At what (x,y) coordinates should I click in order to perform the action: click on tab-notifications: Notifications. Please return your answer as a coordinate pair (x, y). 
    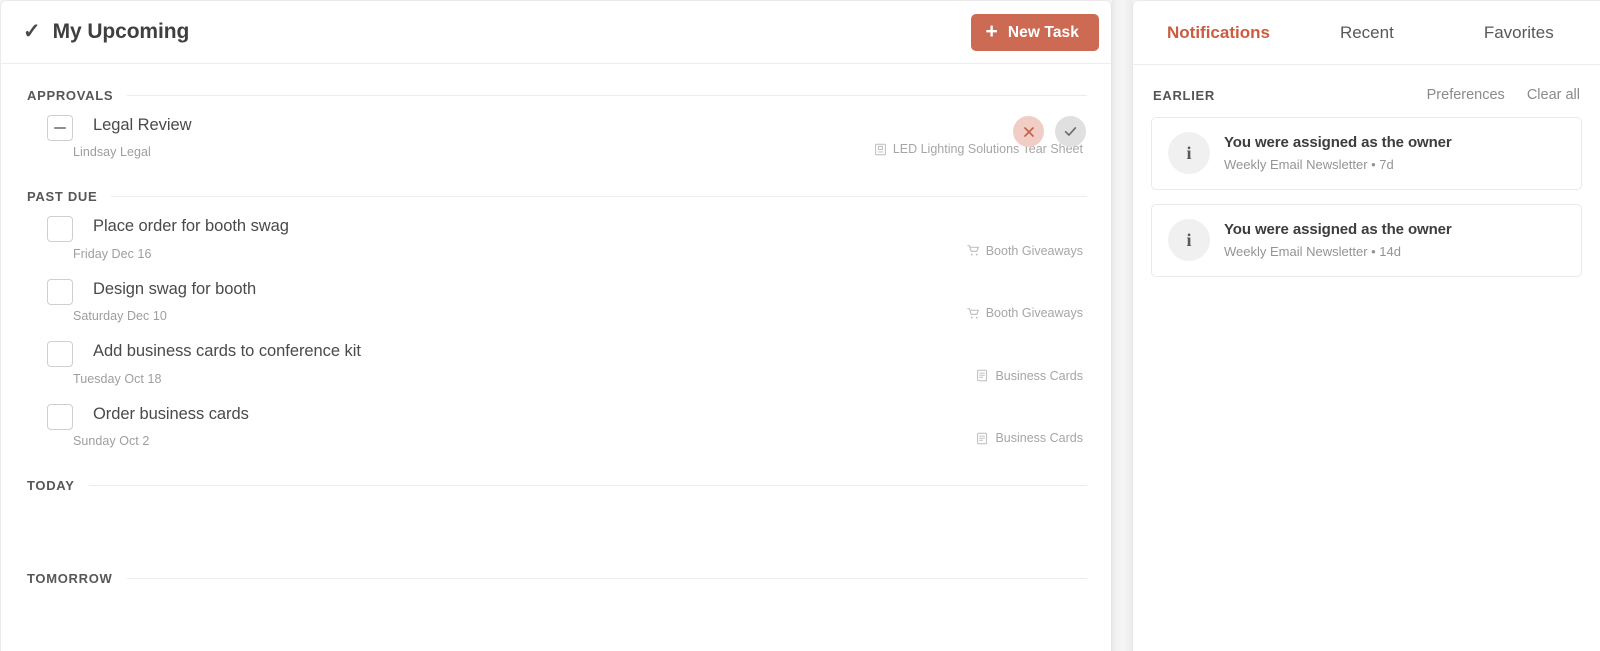
    Looking at the image, I should click on (1218, 32).